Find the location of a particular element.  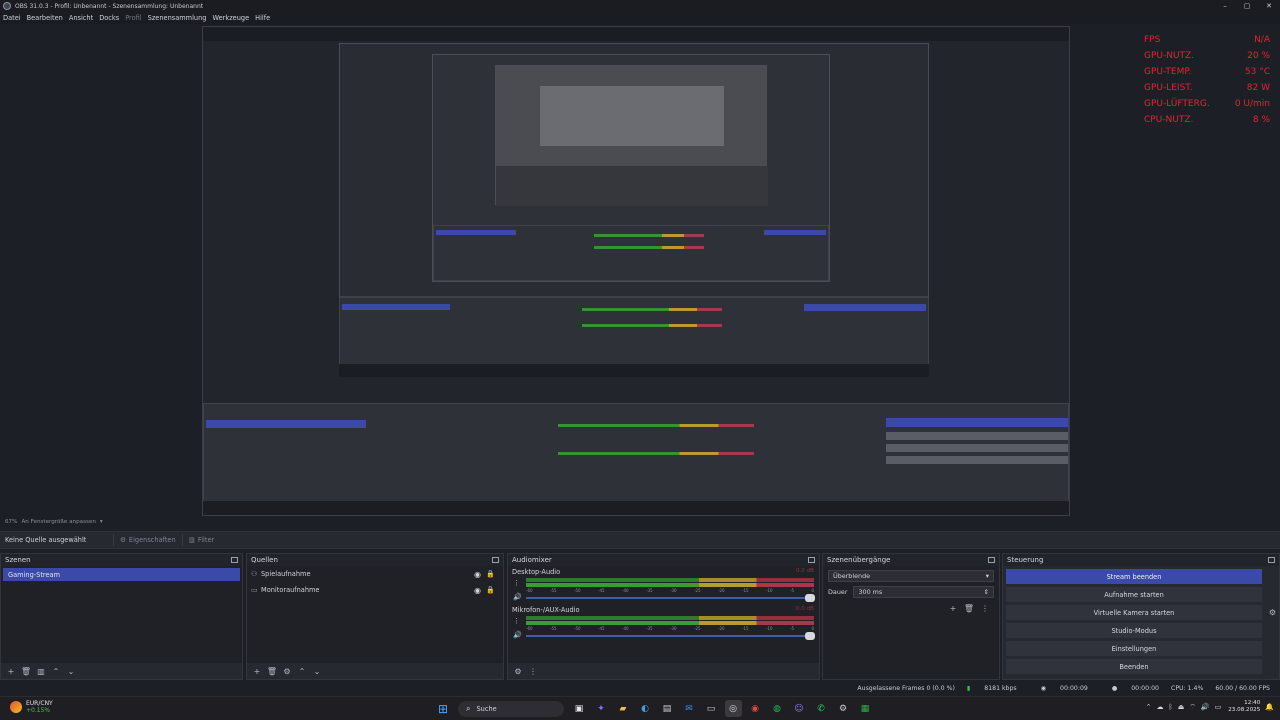

scene-filters-button: ▥ is located at coordinates (41, 671).